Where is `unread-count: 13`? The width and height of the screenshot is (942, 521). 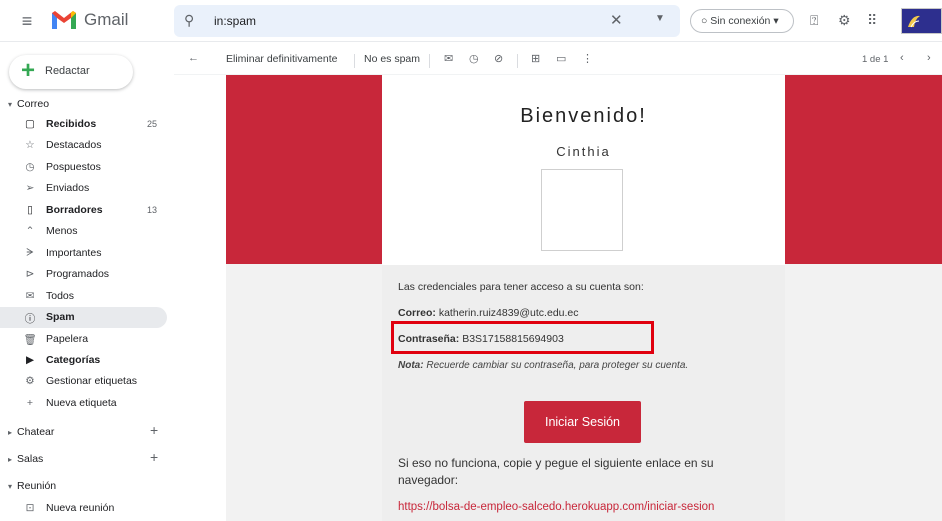 unread-count: 13 is located at coordinates (152, 210).